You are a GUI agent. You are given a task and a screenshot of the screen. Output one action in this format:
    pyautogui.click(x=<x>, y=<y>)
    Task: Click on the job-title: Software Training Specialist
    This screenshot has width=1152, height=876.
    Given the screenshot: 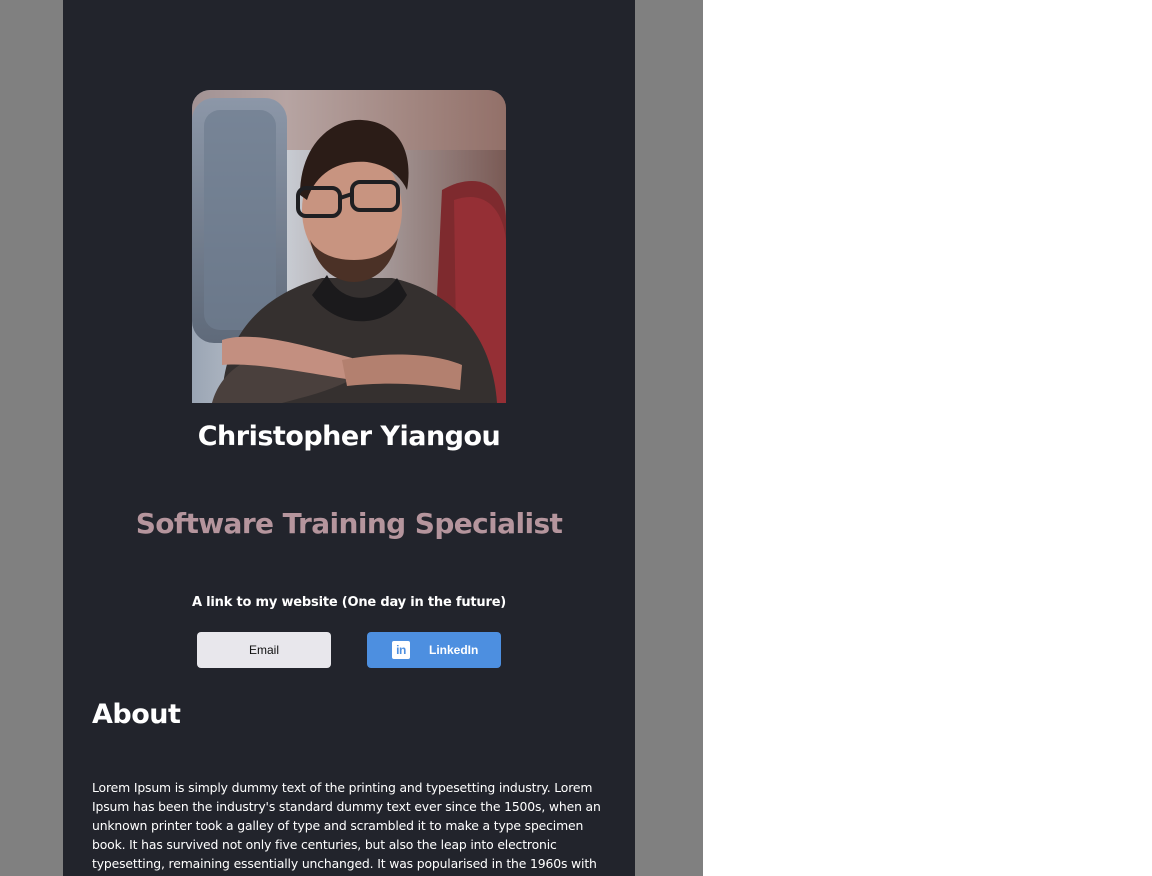 What is the action you would take?
    pyautogui.click(x=349, y=523)
    